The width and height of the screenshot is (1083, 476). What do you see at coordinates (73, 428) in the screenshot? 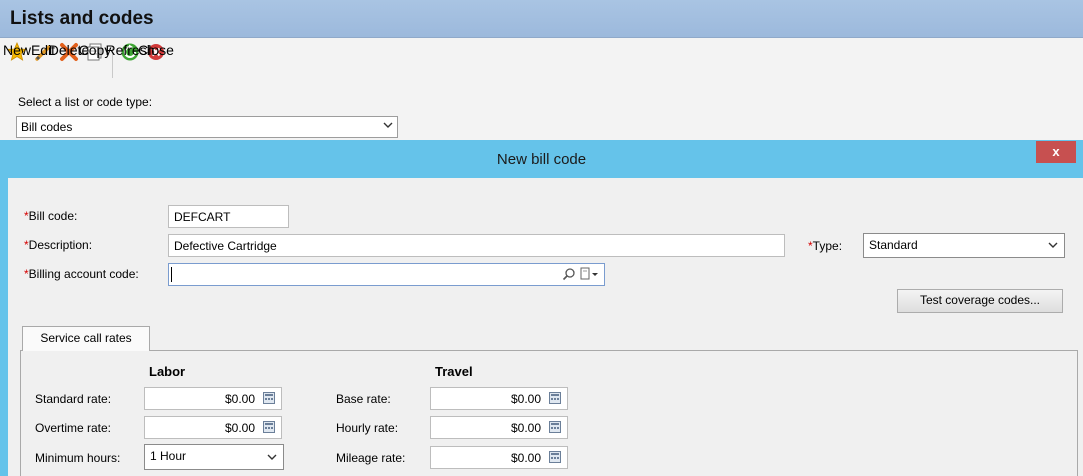
I see `overtime-rate-label: Overtime rate:` at bounding box center [73, 428].